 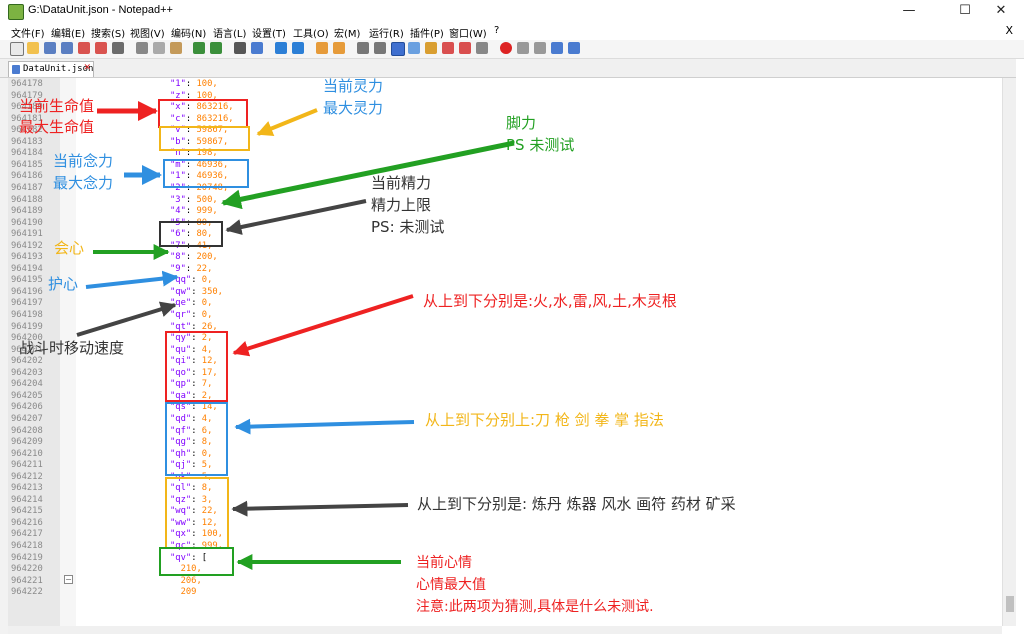 I want to click on annotation-mood-note: 注意:此两项为猜测,具体是什么未测试., so click(x=535, y=607).